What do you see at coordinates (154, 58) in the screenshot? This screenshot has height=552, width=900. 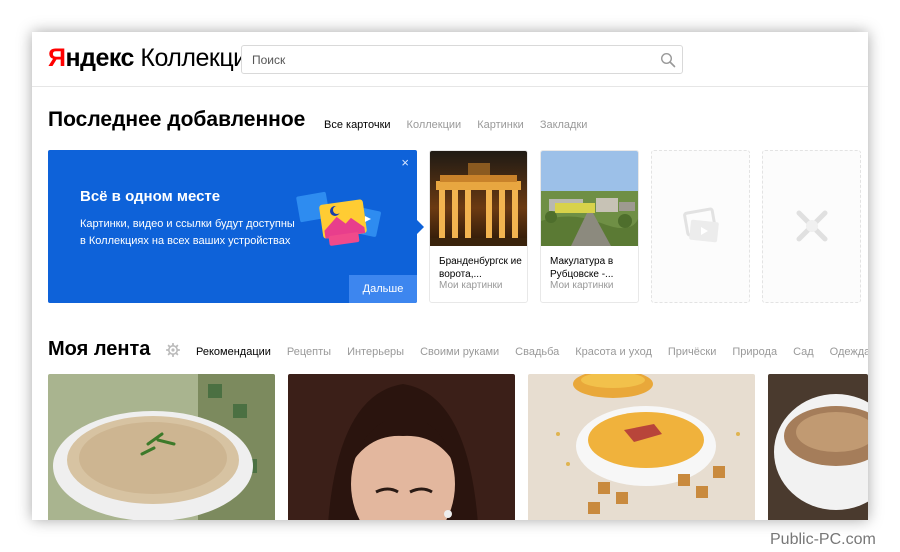 I see `yandex-collections-logo: Яндекс Коллекции` at bounding box center [154, 58].